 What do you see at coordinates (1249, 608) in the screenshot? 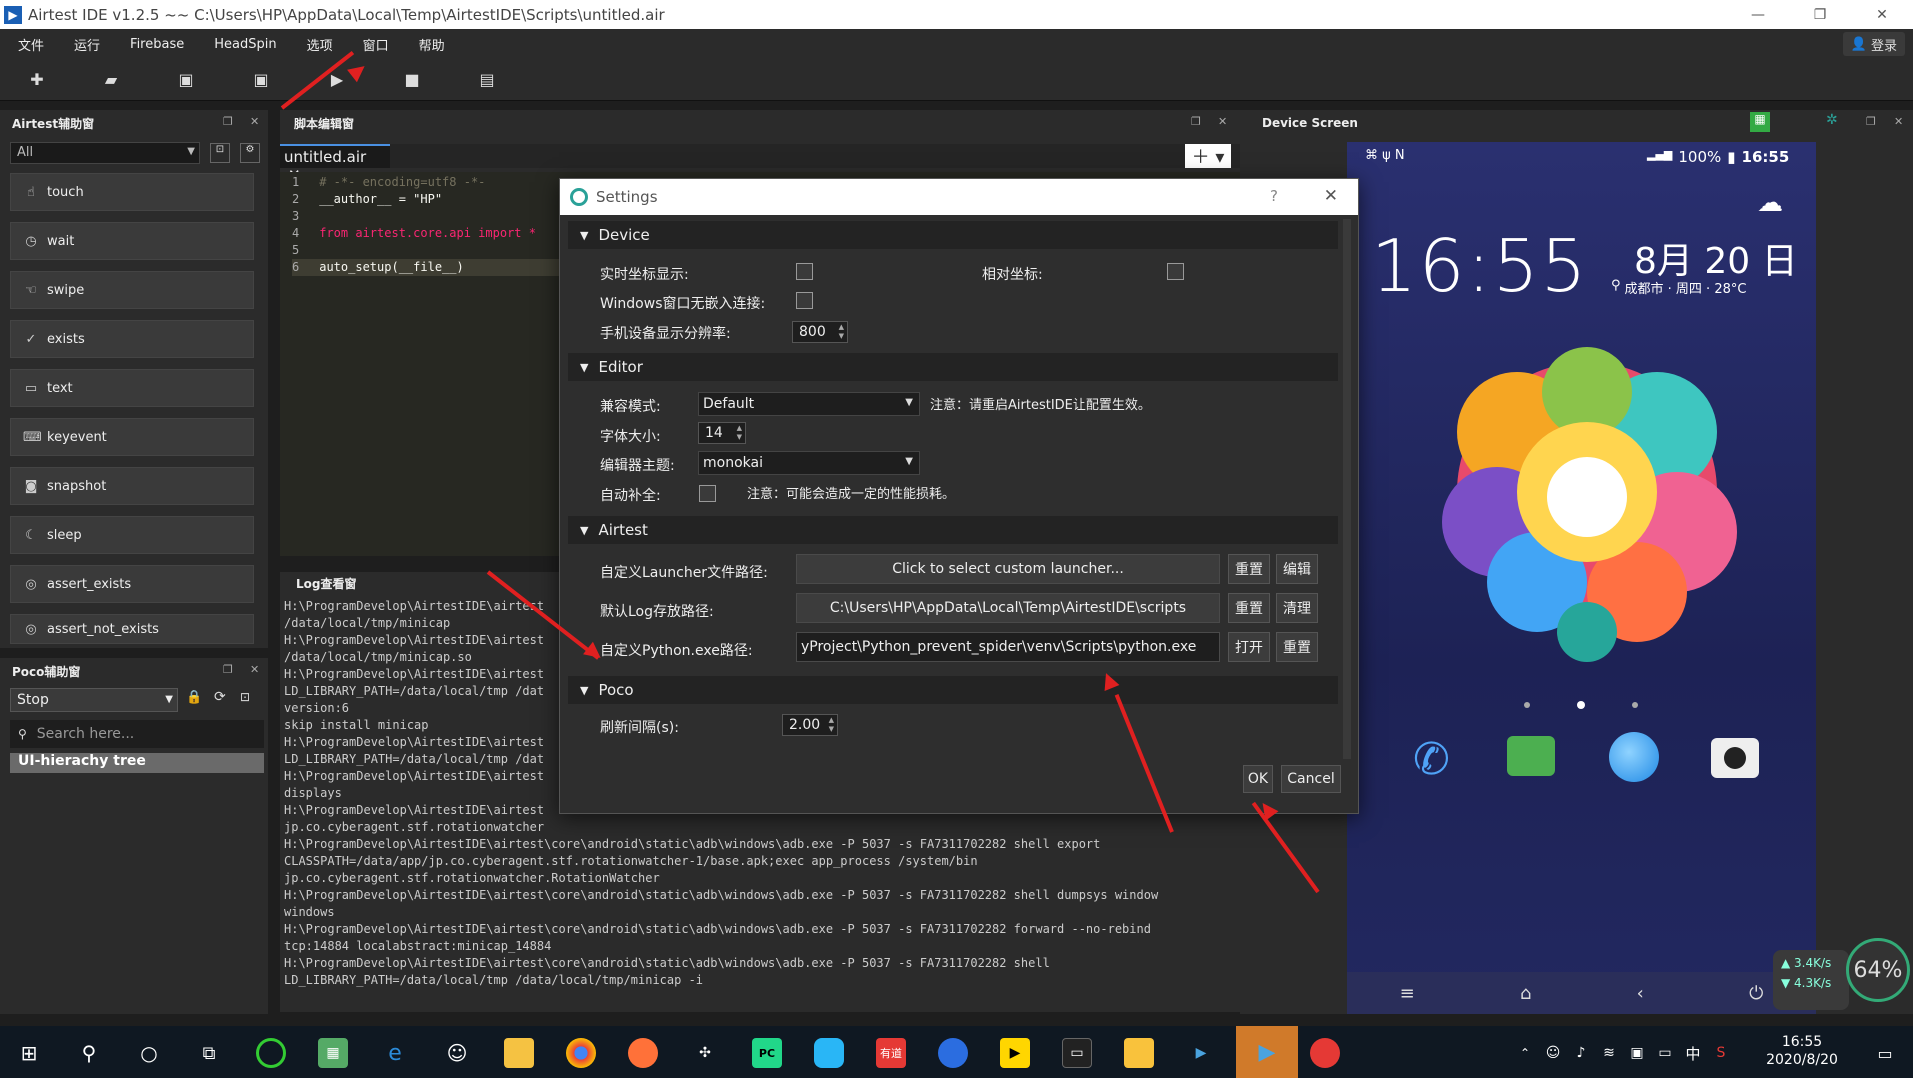
I see `log-reset-button: 重置` at bounding box center [1249, 608].